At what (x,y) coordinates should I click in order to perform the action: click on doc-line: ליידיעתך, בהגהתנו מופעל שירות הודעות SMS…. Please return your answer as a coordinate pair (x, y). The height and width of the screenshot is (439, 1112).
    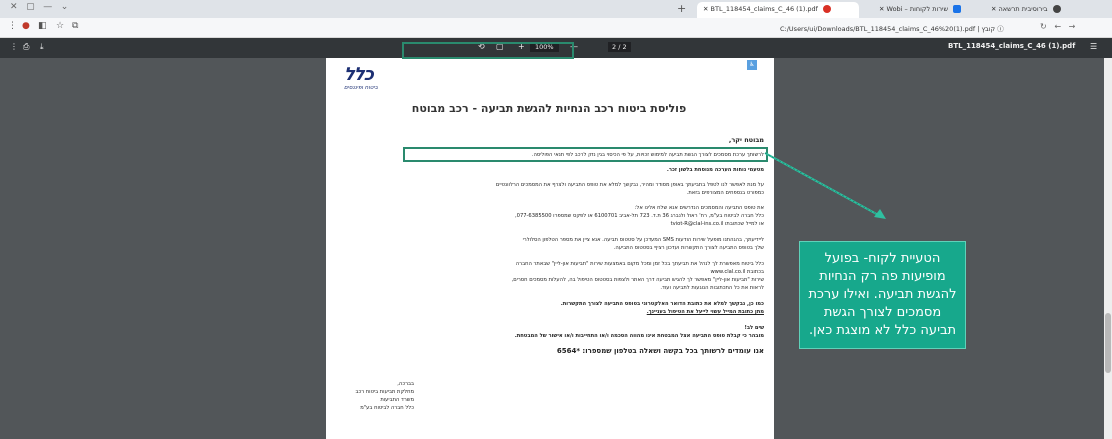
    Looking at the image, I should click on (643, 240).